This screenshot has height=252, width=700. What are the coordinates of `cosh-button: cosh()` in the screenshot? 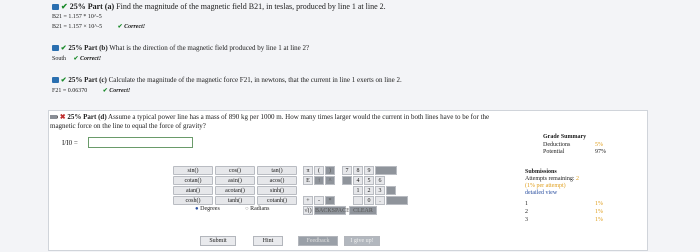 It's located at (193, 200).